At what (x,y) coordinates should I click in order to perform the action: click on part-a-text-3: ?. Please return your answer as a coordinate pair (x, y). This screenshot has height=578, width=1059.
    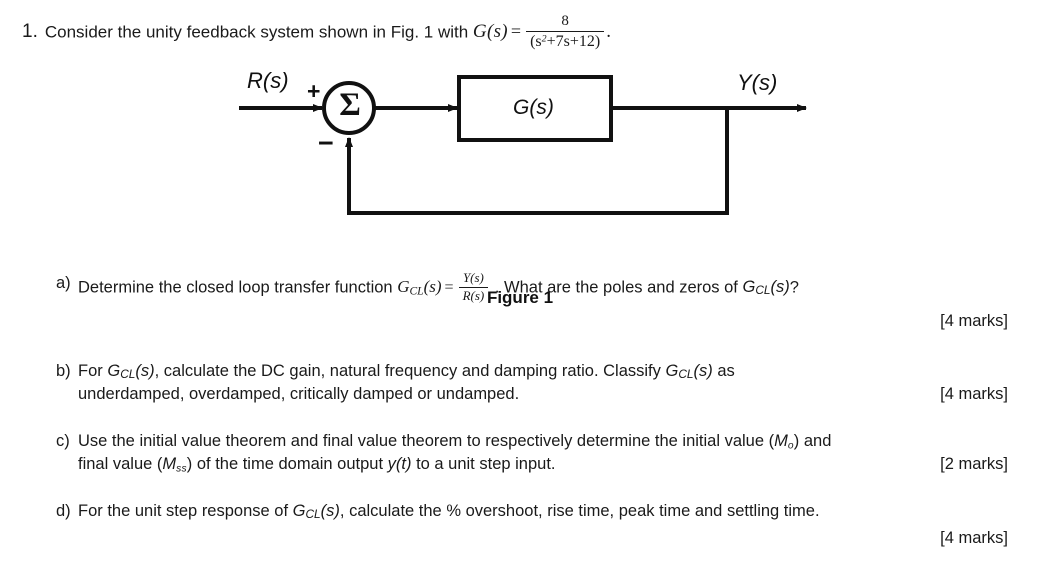
    Looking at the image, I should click on (794, 287).